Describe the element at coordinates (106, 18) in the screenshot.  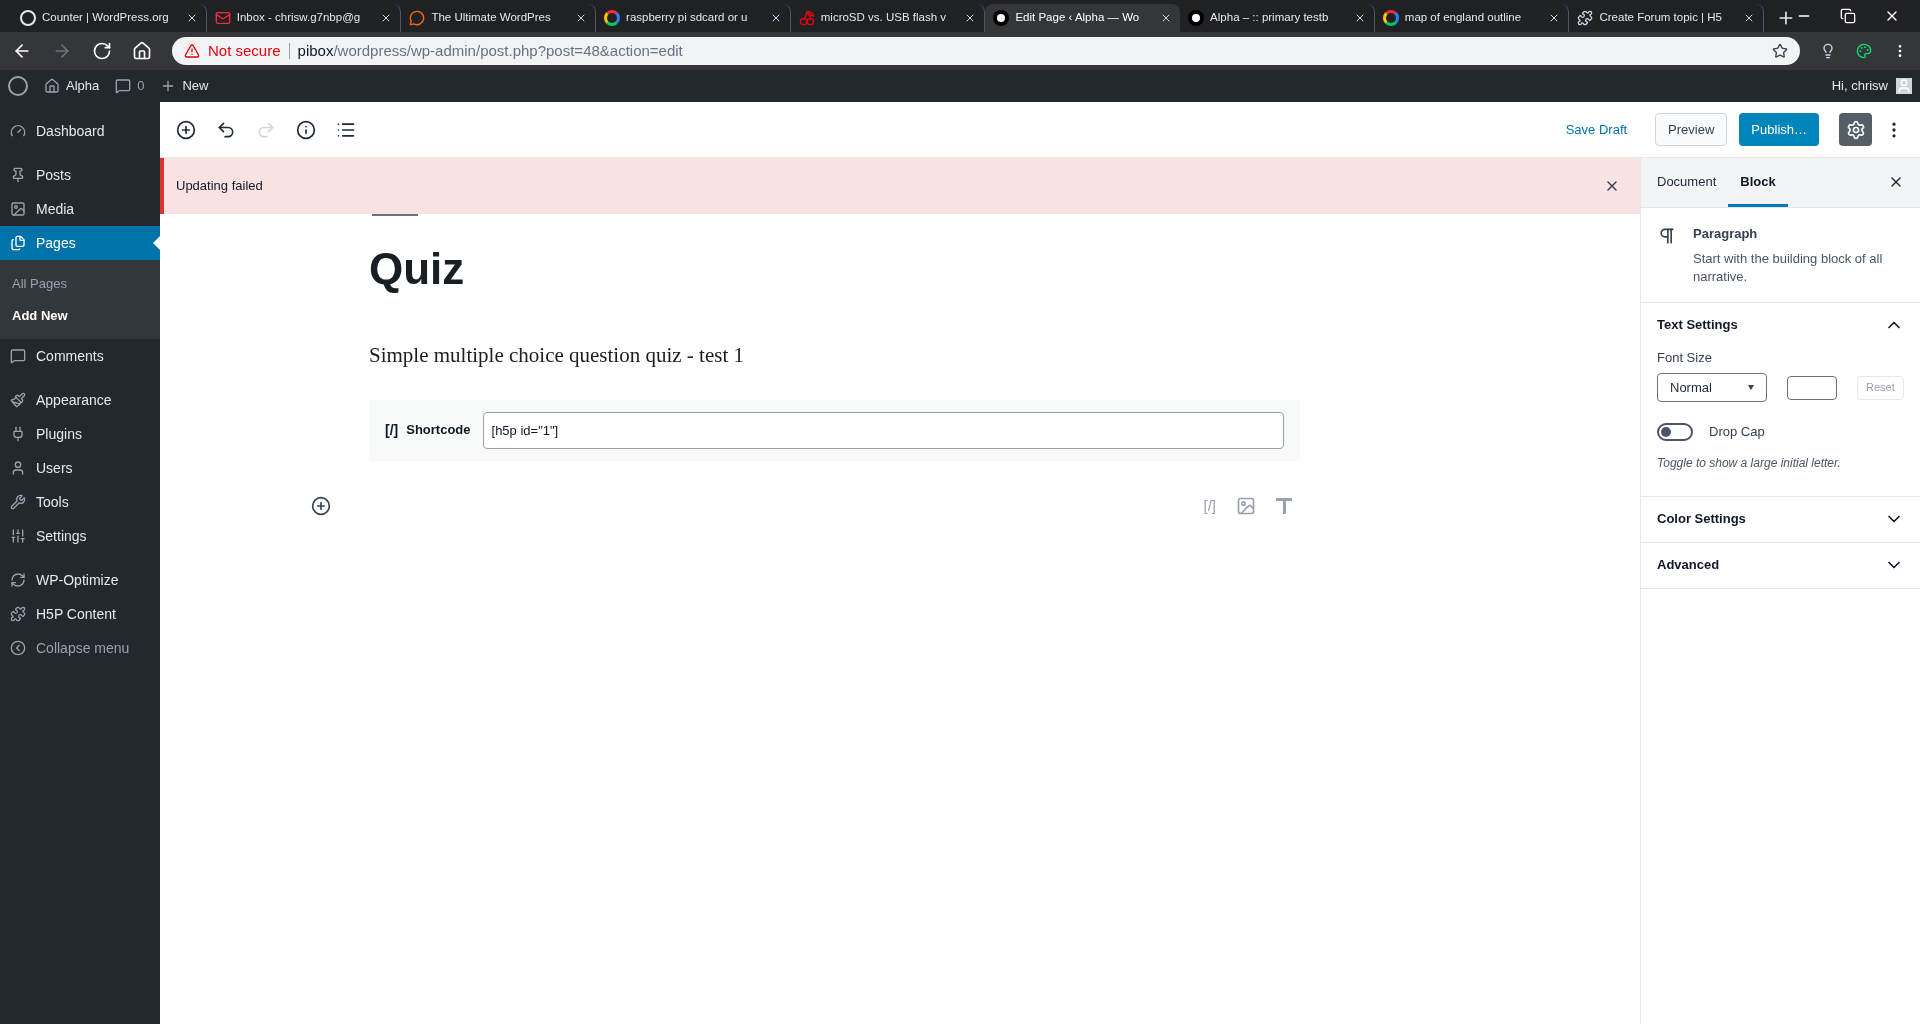
I see `tab-title: Counter | WordPress.org` at that location.